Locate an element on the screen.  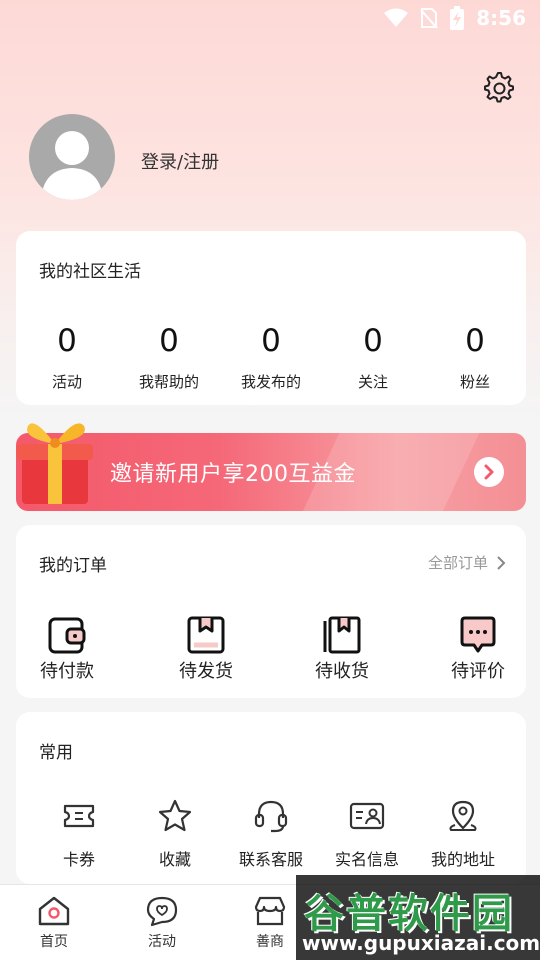
stat-helped: 0 我帮助的 is located at coordinates (169, 357).